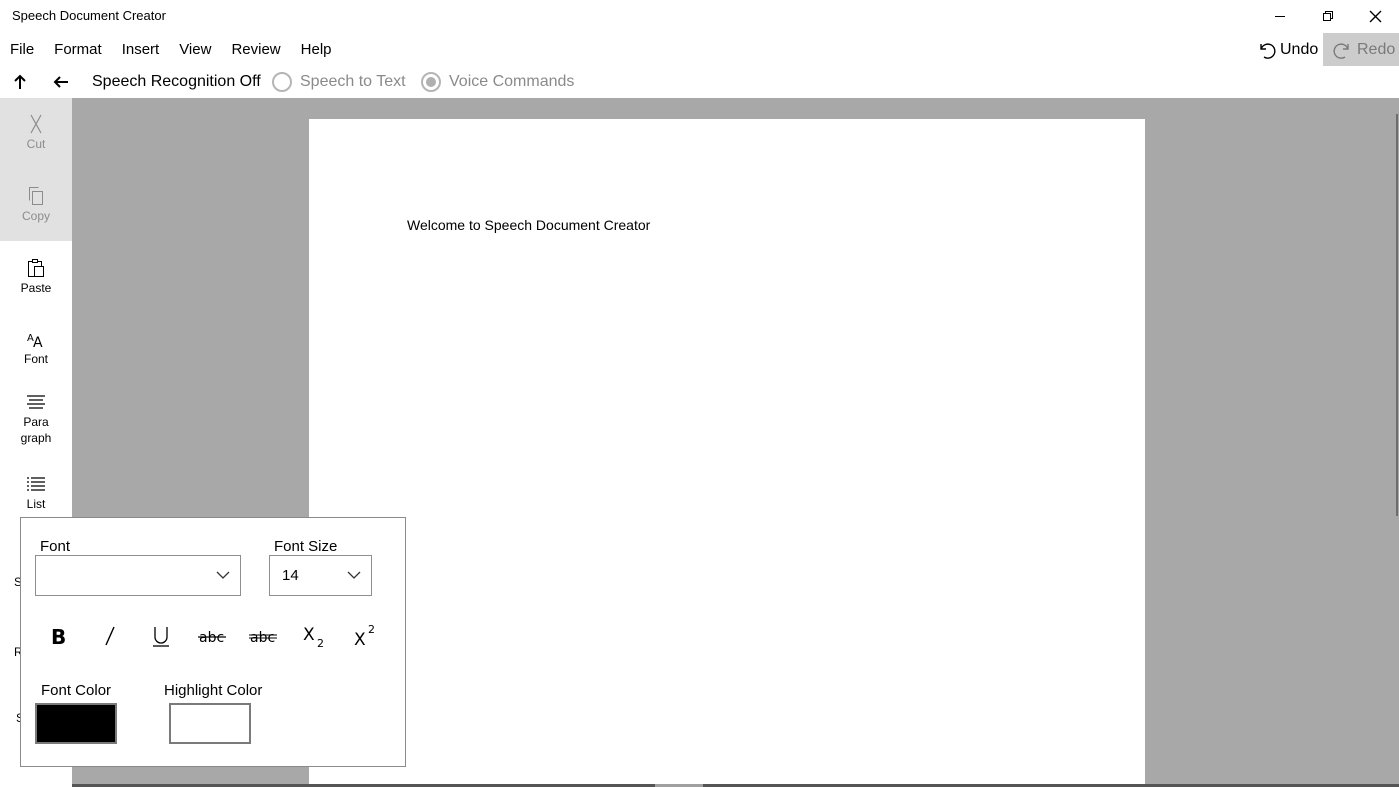  Describe the element at coordinates (431, 82) in the screenshot. I see `radio-checked-icon` at that location.